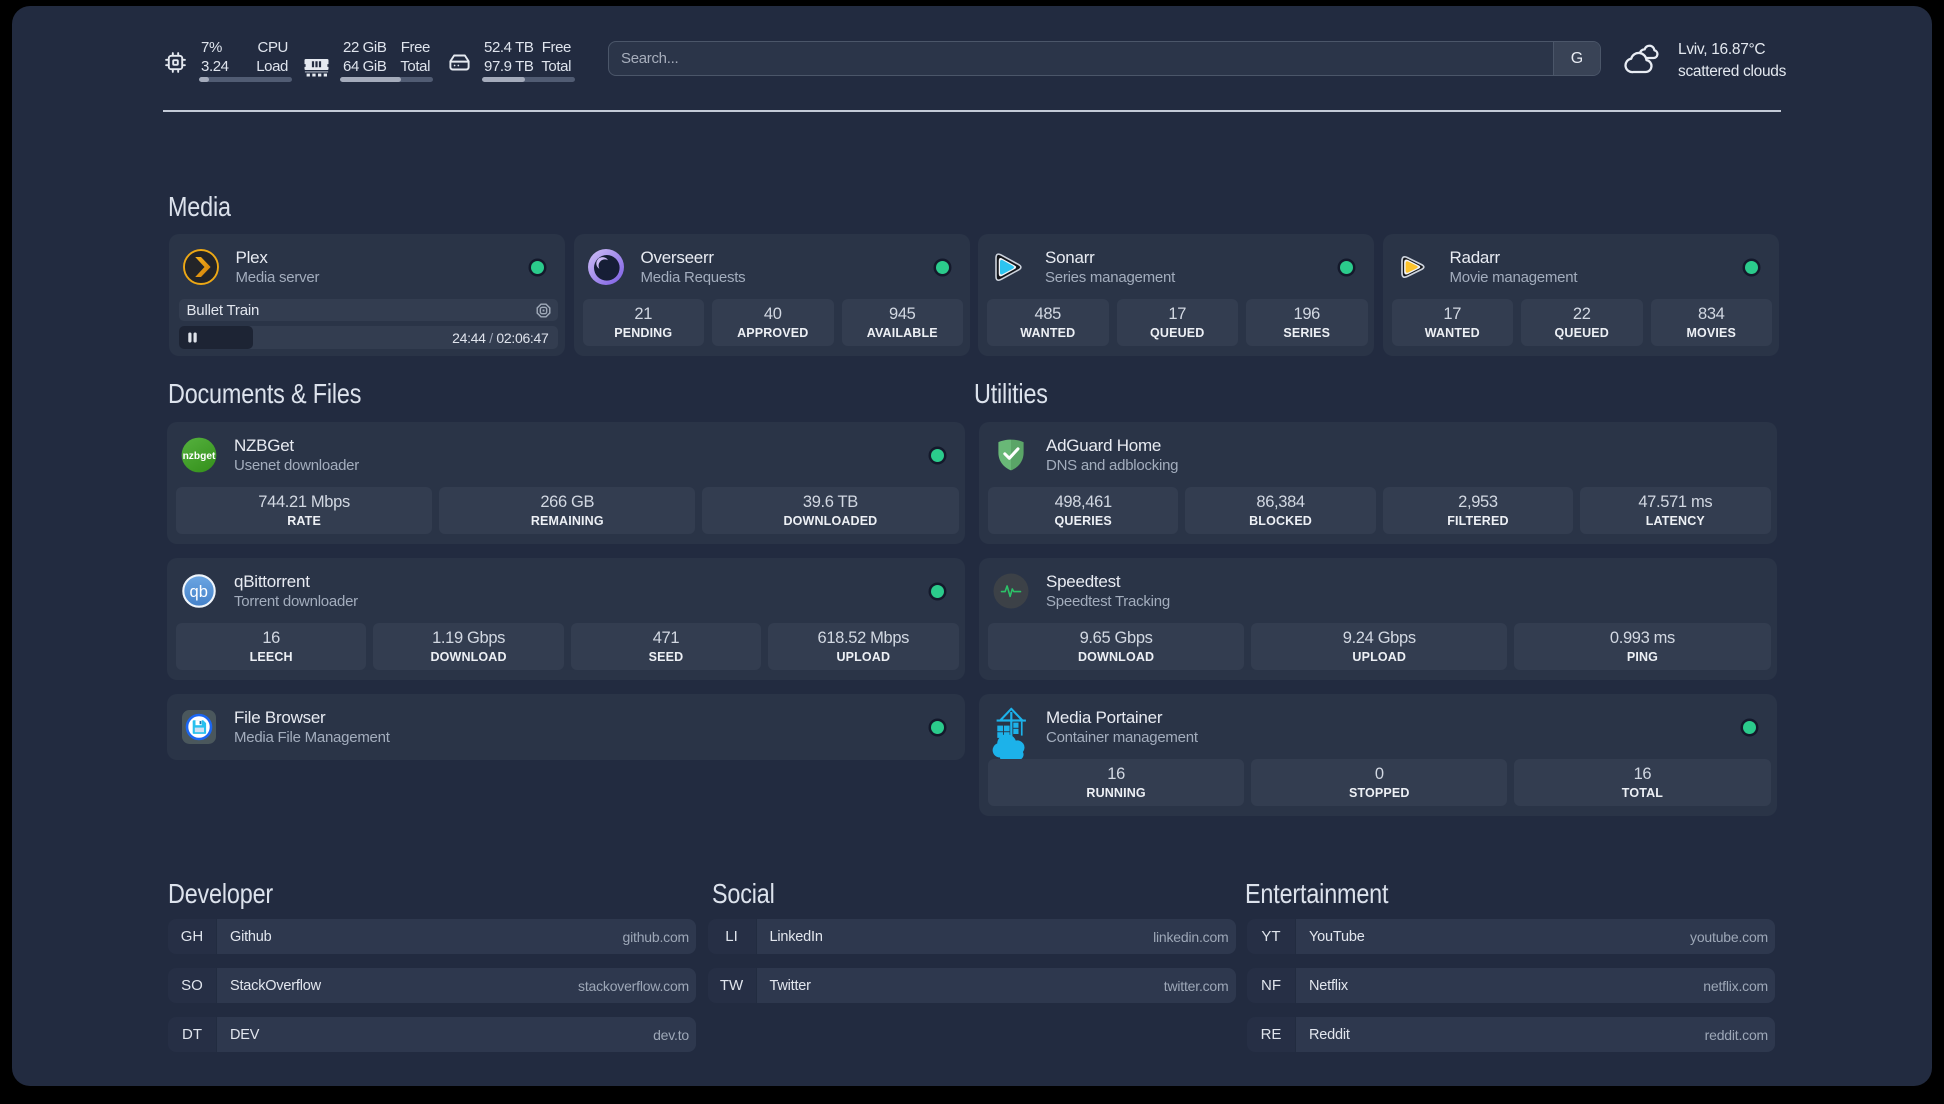 The height and width of the screenshot is (1104, 1944). What do you see at coordinates (199, 592) in the screenshot?
I see `svg-text: qb` at bounding box center [199, 592].